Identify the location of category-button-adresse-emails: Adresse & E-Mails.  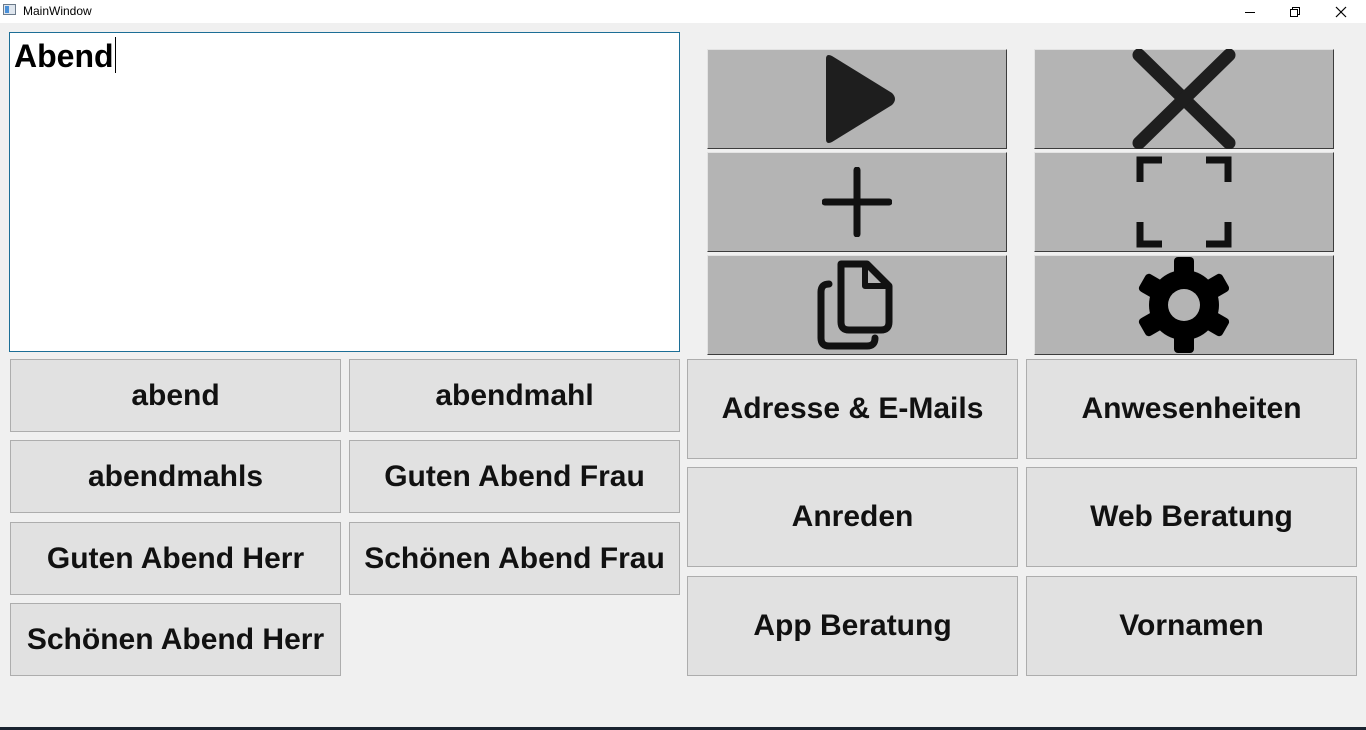
(852, 409).